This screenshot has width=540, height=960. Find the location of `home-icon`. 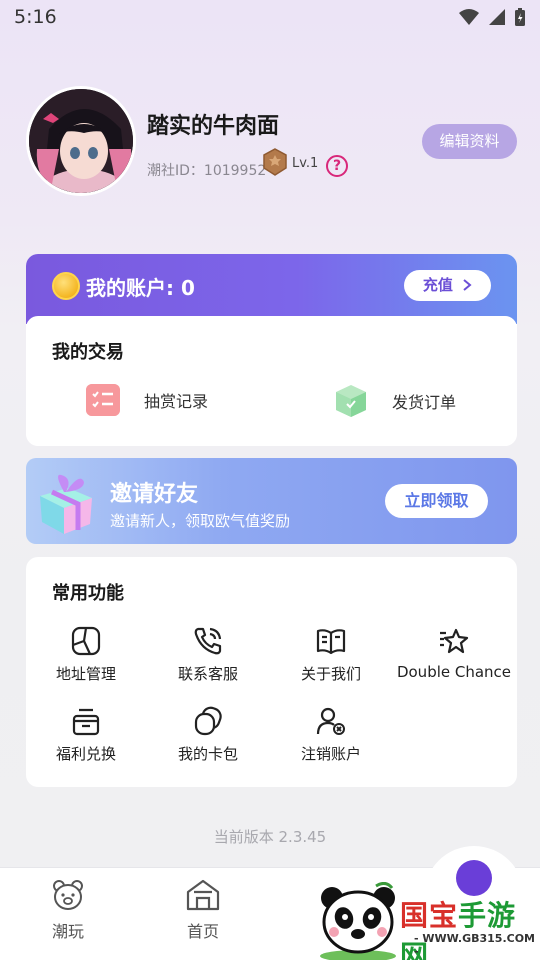

home-icon is located at coordinates (203, 895).